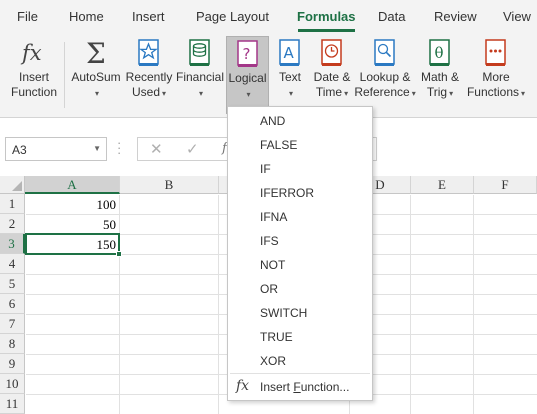 Image resolution: width=537 pixels, height=414 pixels. I want to click on date-time-label-1: Date &, so click(332, 77).